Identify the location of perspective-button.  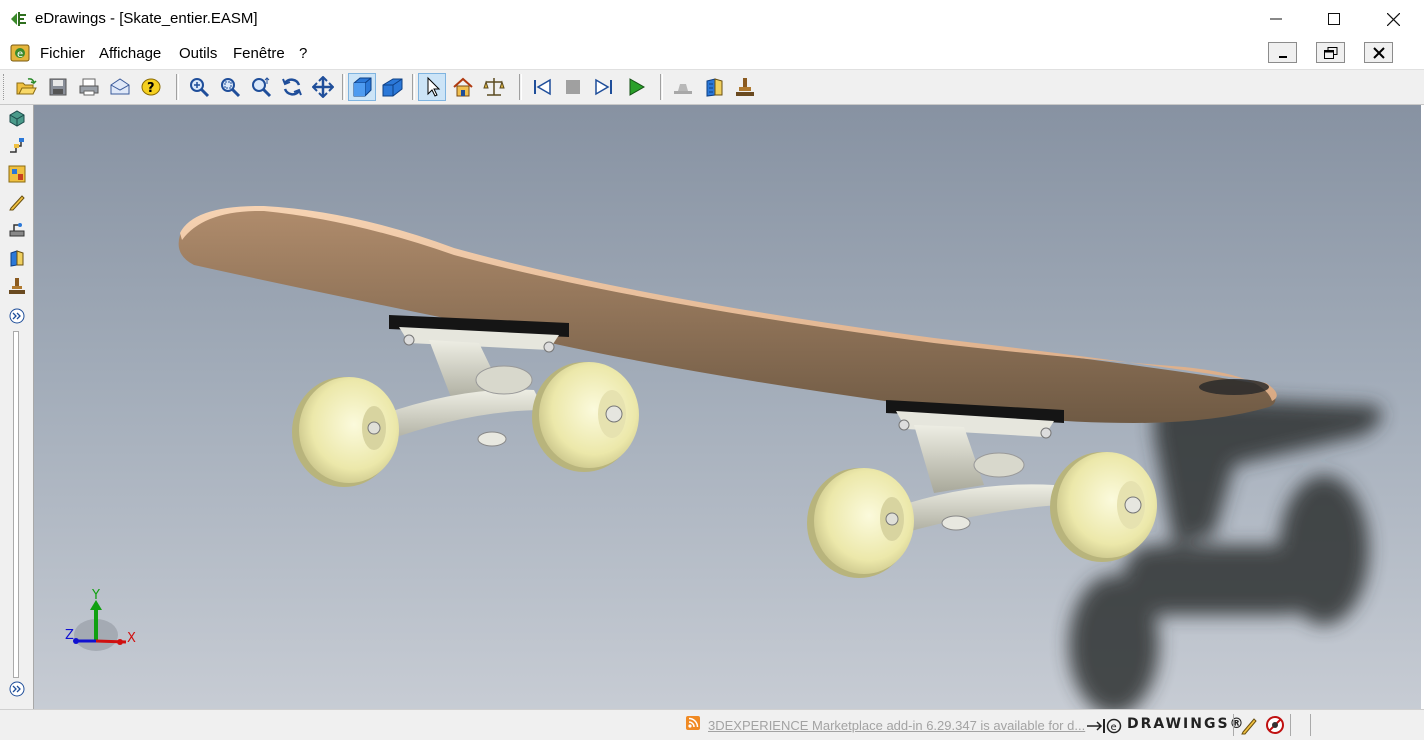
(392, 87).